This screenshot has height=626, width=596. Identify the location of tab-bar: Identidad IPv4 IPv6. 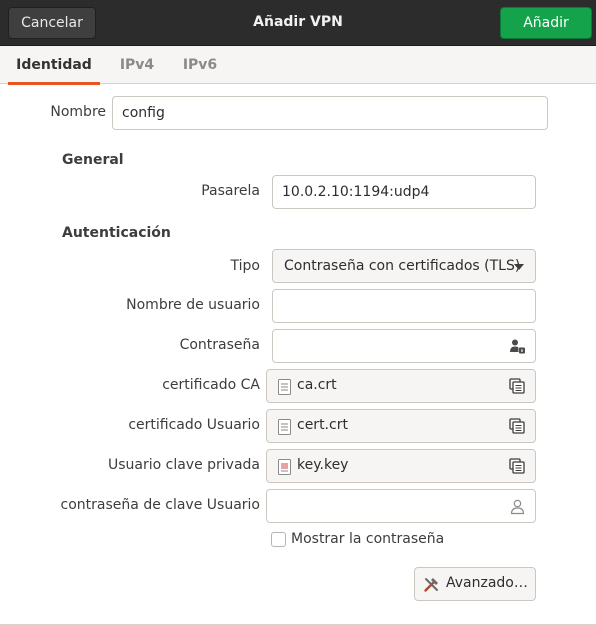
(298, 65).